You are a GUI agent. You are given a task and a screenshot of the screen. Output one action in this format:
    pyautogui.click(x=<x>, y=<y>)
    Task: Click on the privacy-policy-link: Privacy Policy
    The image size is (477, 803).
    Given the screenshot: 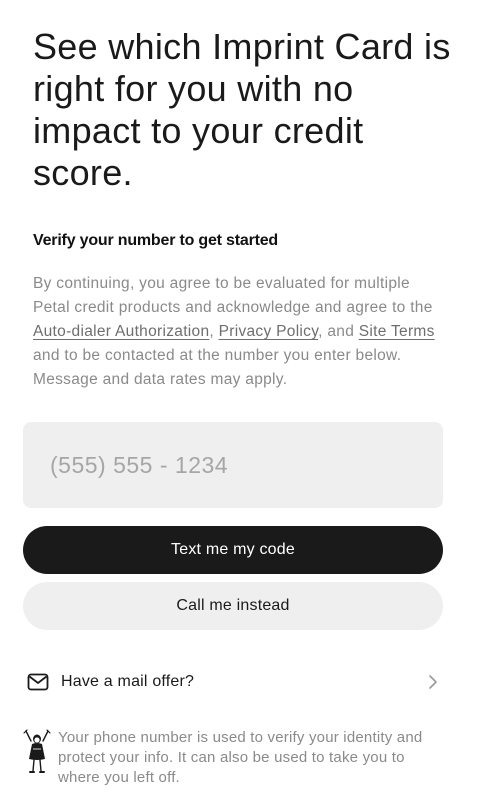 What is the action you would take?
    pyautogui.click(x=269, y=331)
    